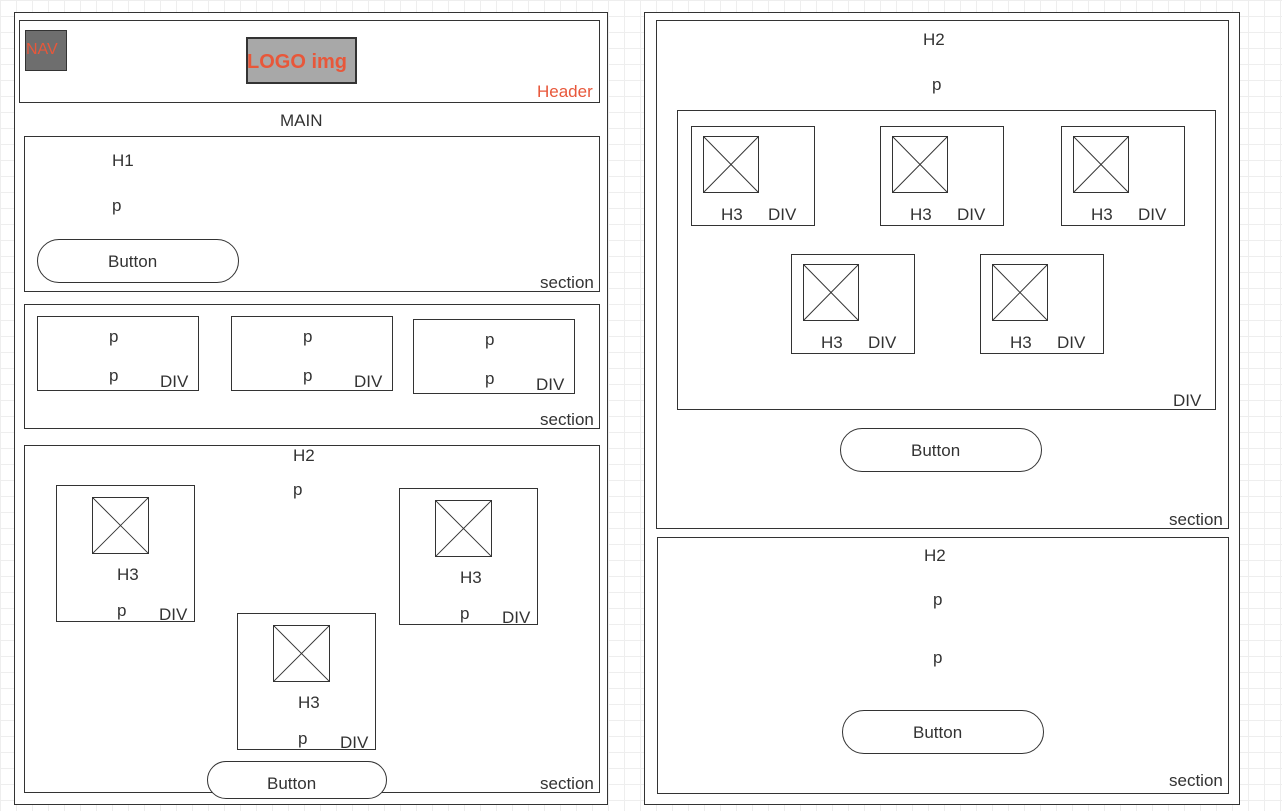  Describe the element at coordinates (1196, 519) in the screenshot. I see `gallery-section-label: section` at that location.